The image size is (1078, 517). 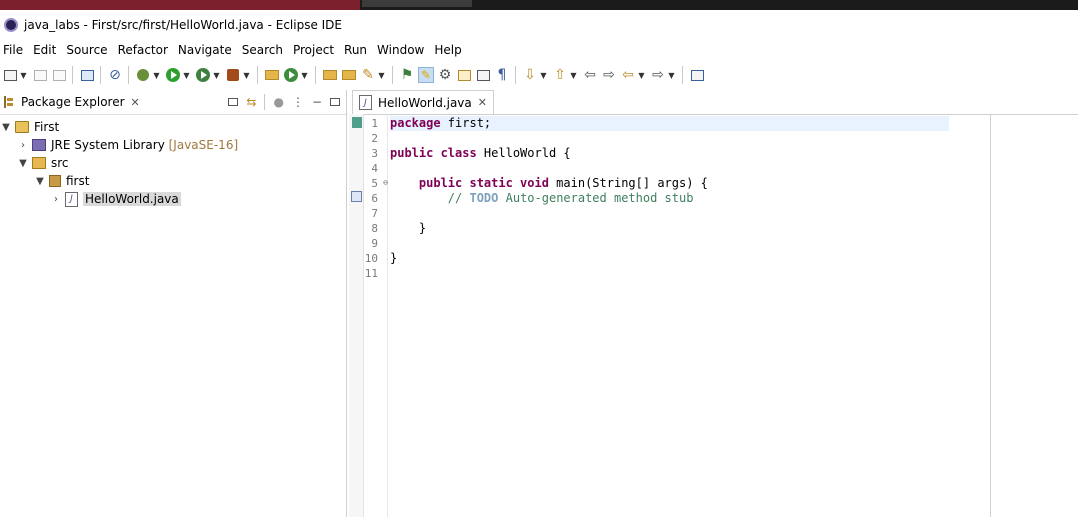 I want to click on external-tools-button, so click(x=233, y=75).